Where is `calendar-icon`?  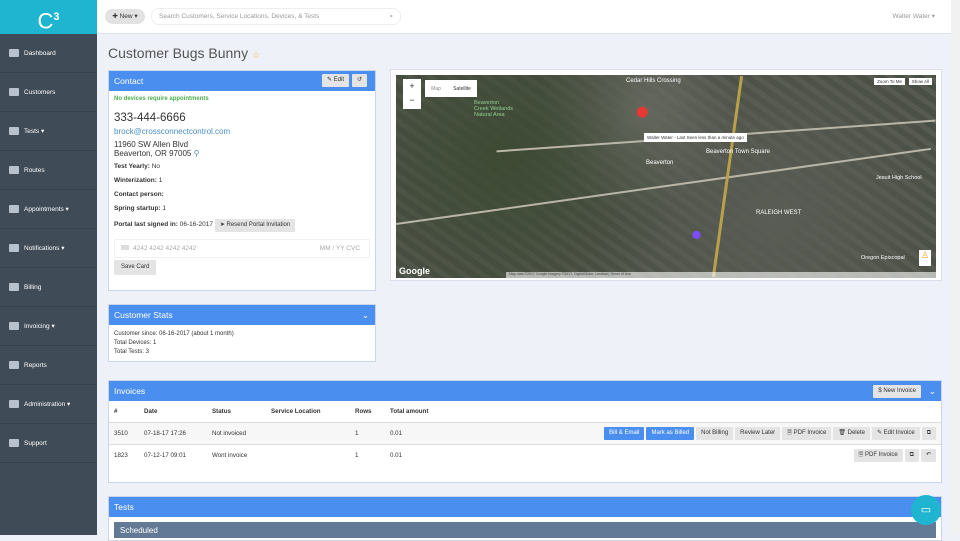
calendar-icon is located at coordinates (14, 209).